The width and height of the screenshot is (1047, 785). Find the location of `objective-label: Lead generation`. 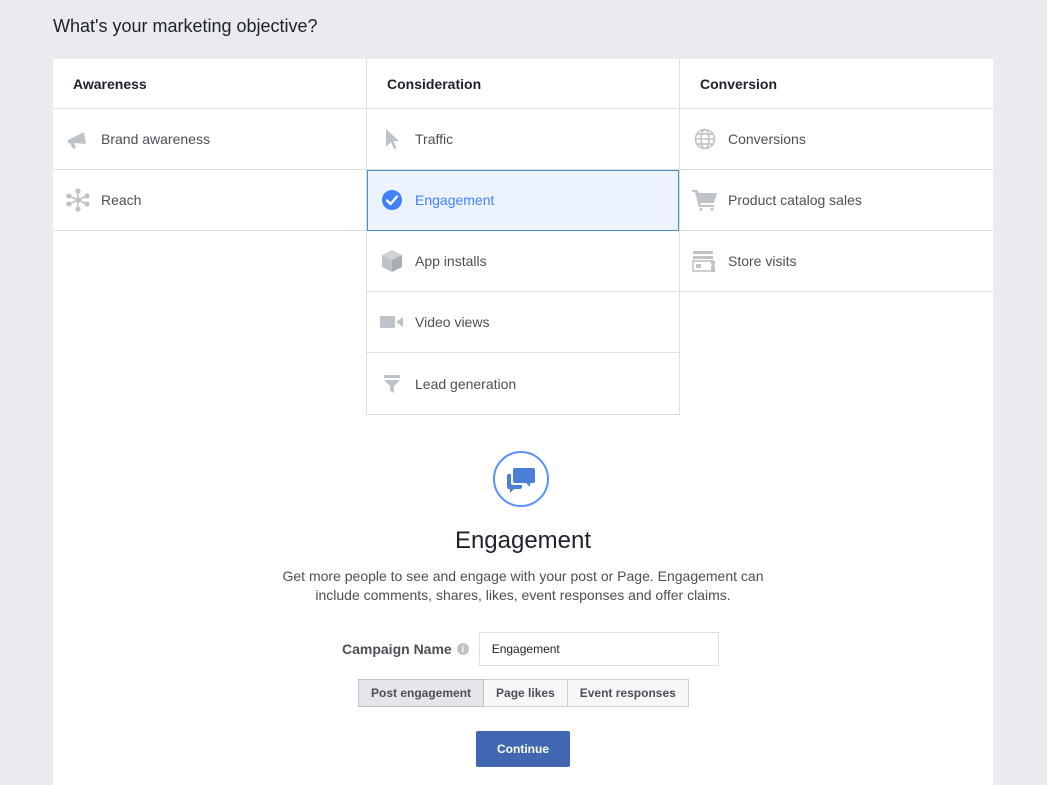

objective-label: Lead generation is located at coordinates (466, 383).